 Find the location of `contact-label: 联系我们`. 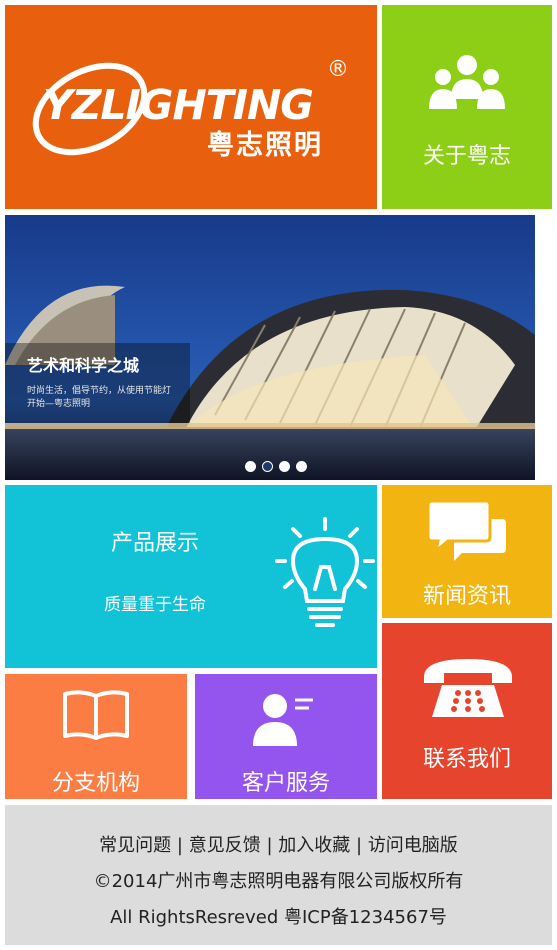

contact-label: 联系我们 is located at coordinates (466, 759).